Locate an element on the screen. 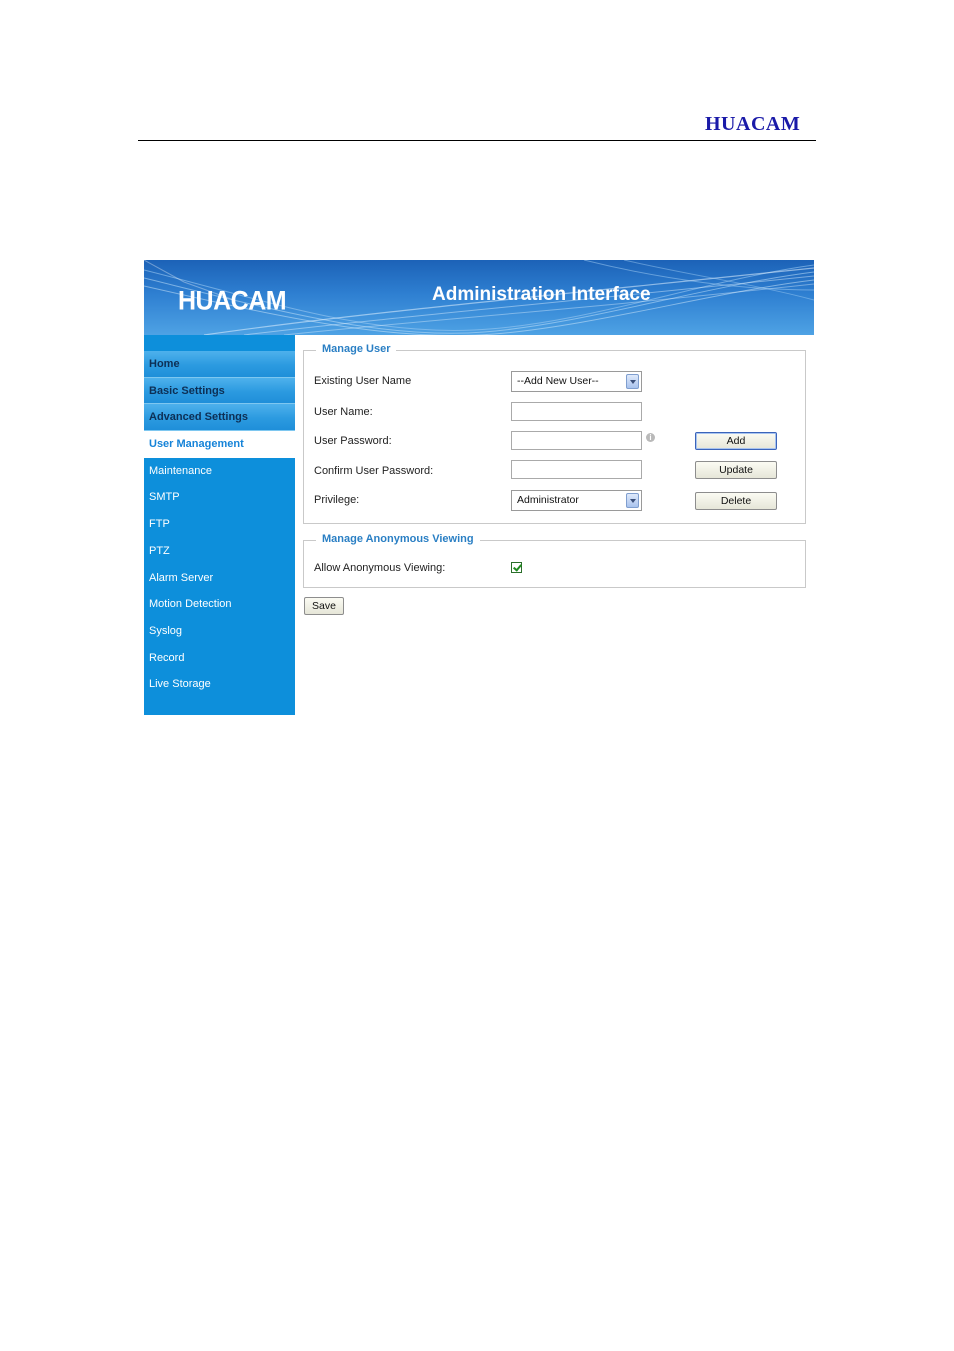 This screenshot has width=954, height=1351. sidebar-item-maintenance: Maintenance is located at coordinates (219, 471).